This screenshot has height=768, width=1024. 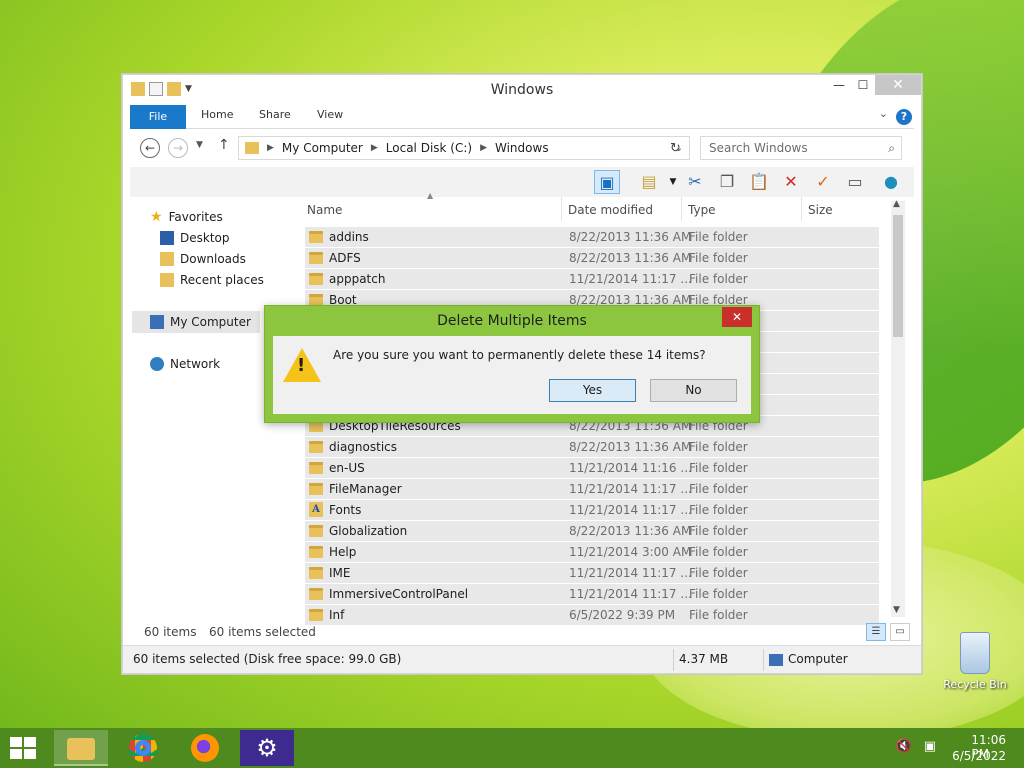 I want to click on search-icon: ⌕, so click(x=891, y=148).